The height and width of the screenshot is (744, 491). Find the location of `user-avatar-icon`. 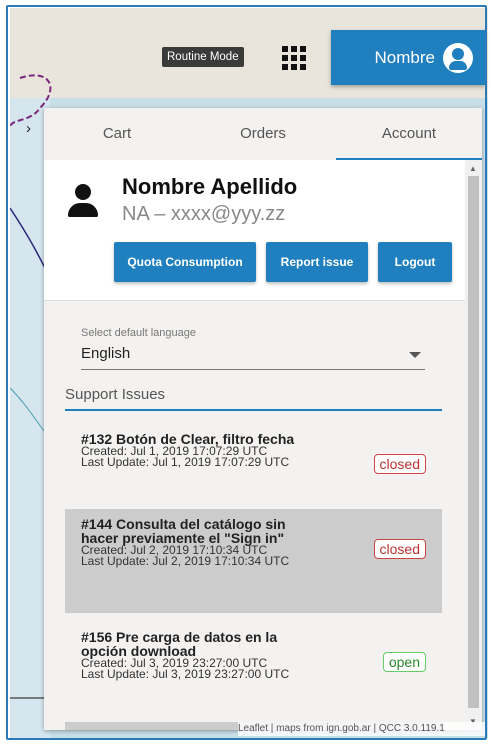

user-avatar-icon is located at coordinates (458, 57).